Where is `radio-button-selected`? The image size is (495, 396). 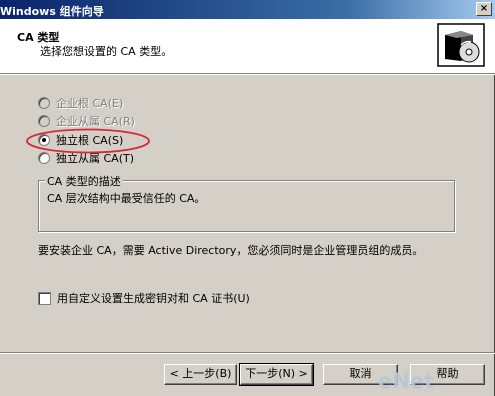 radio-button-selected is located at coordinates (44, 140).